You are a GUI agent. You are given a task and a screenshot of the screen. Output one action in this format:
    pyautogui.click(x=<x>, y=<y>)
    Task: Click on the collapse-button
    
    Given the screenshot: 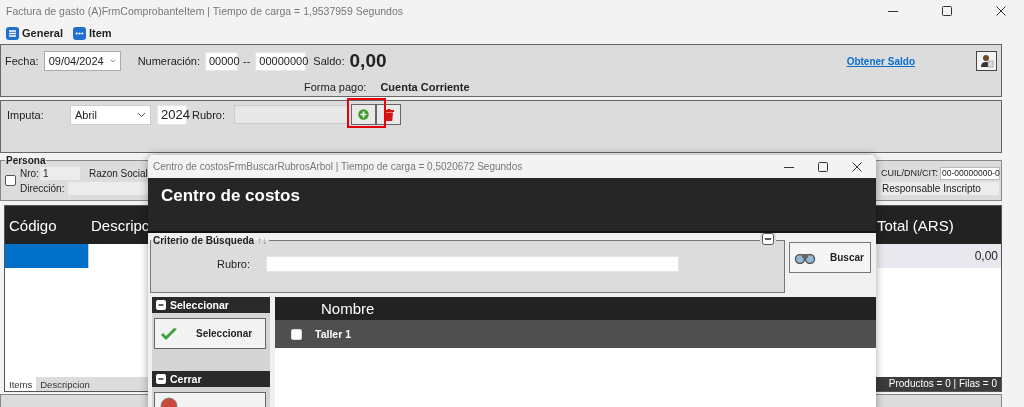 What is the action you would take?
    pyautogui.click(x=768, y=240)
    